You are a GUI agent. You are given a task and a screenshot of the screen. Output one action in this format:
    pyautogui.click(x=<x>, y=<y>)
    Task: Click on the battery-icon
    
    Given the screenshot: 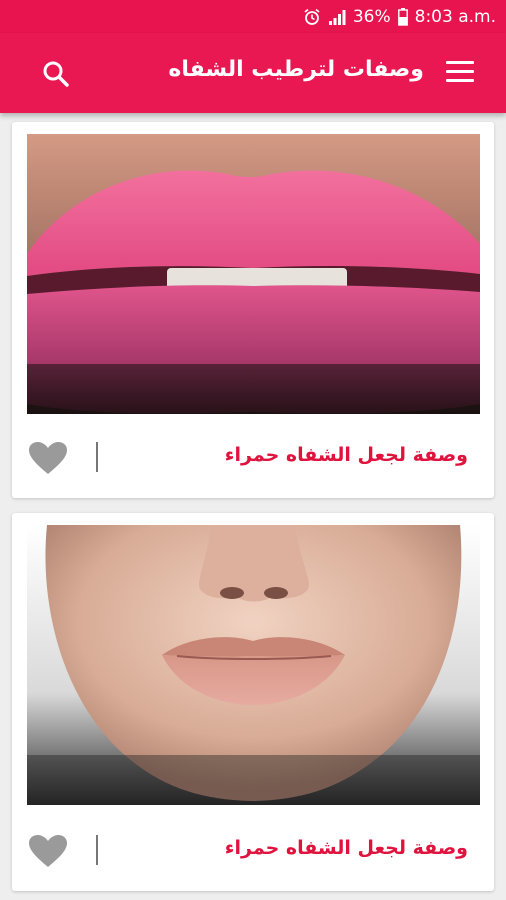 What is the action you would take?
    pyautogui.click(x=402, y=16)
    